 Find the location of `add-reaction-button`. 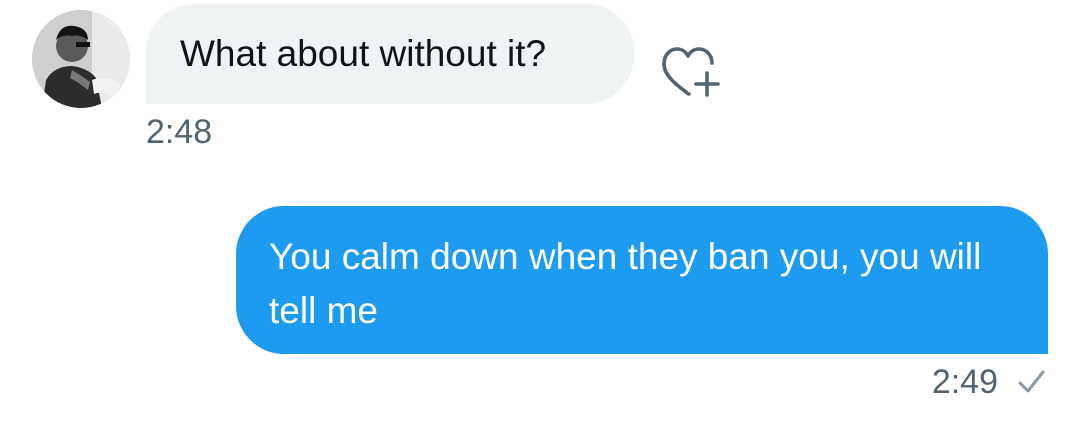

add-reaction-button is located at coordinates (689, 71).